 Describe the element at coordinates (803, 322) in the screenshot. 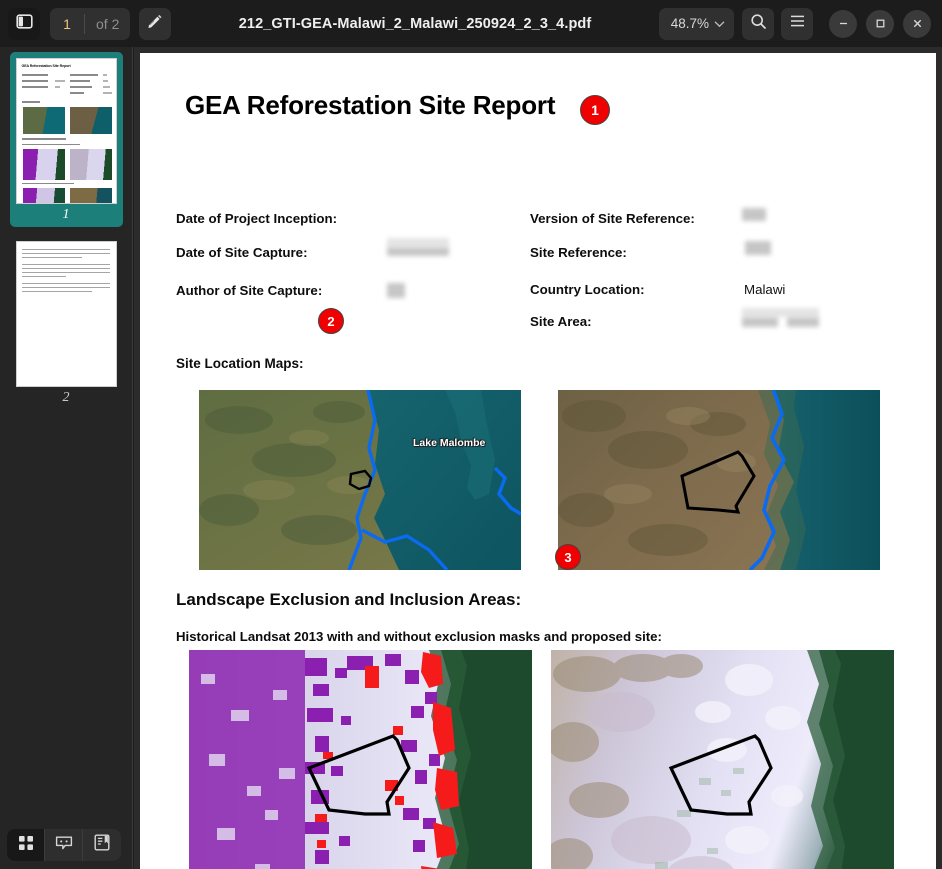

I see `redacted-value-site-area-c` at that location.